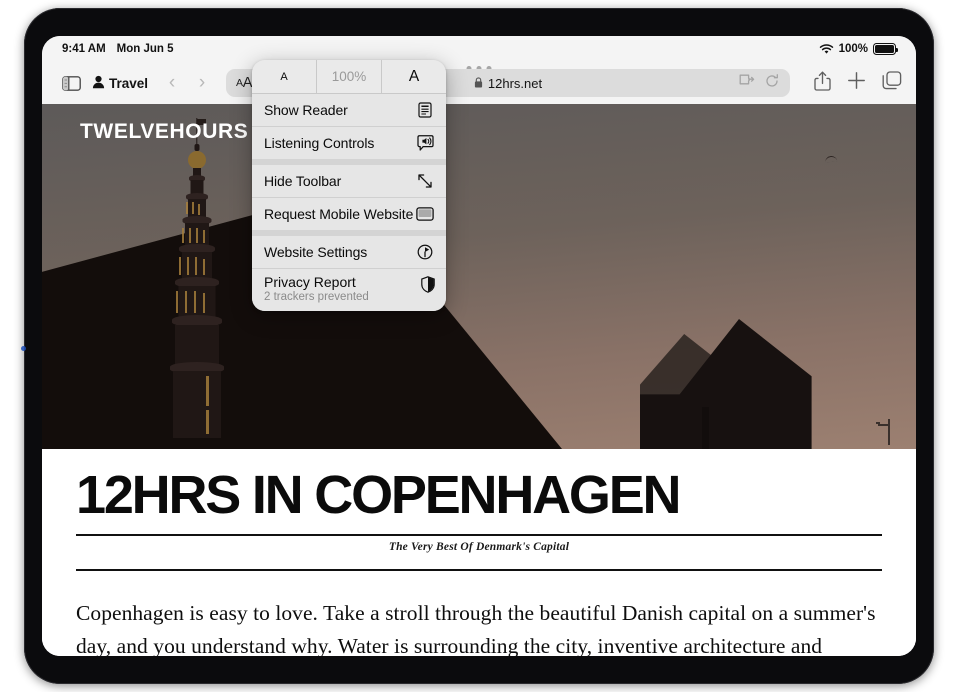 This screenshot has width=958, height=692. Describe the element at coordinates (853, 49) in the screenshot. I see `battery-percent-label: 100%` at that location.